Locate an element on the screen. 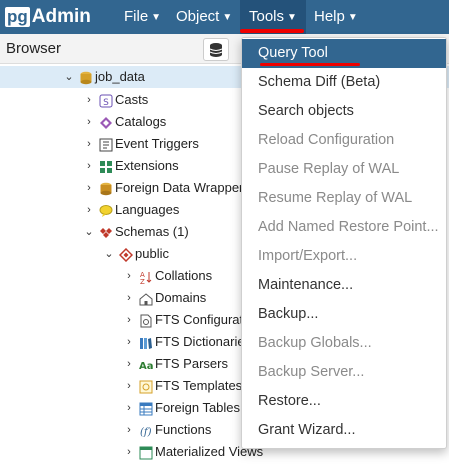 The image size is (449, 467). query-tool-button is located at coordinates (216, 49).